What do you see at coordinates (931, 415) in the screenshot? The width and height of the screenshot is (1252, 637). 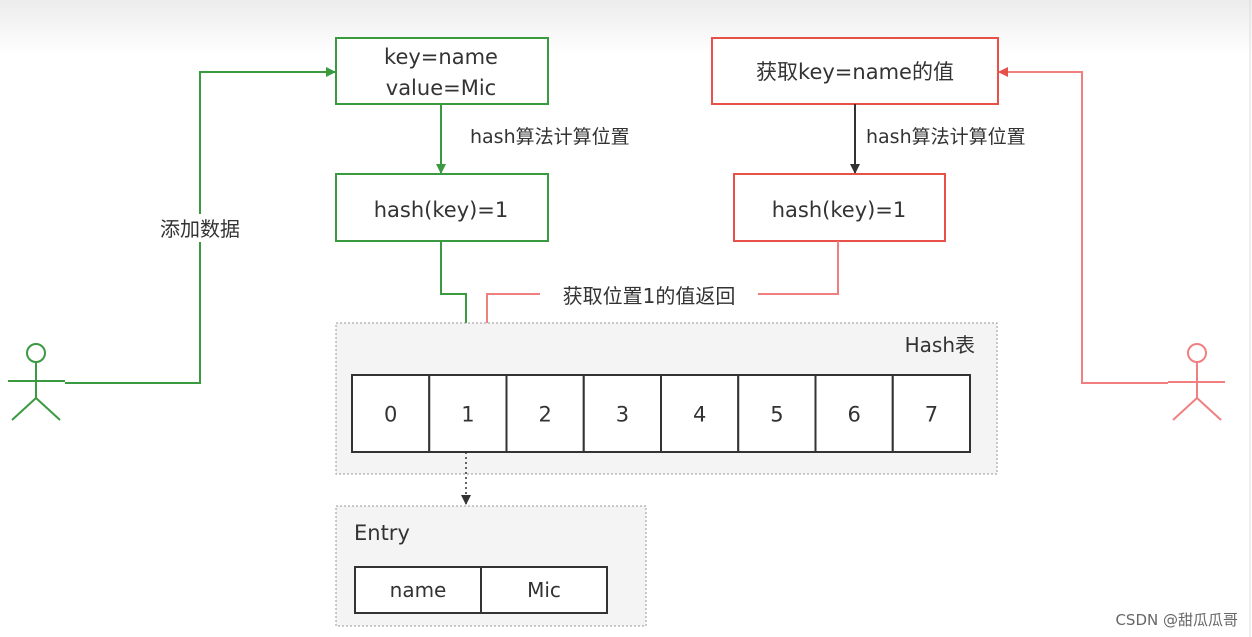 I see `hash-bucket-index: 7` at bounding box center [931, 415].